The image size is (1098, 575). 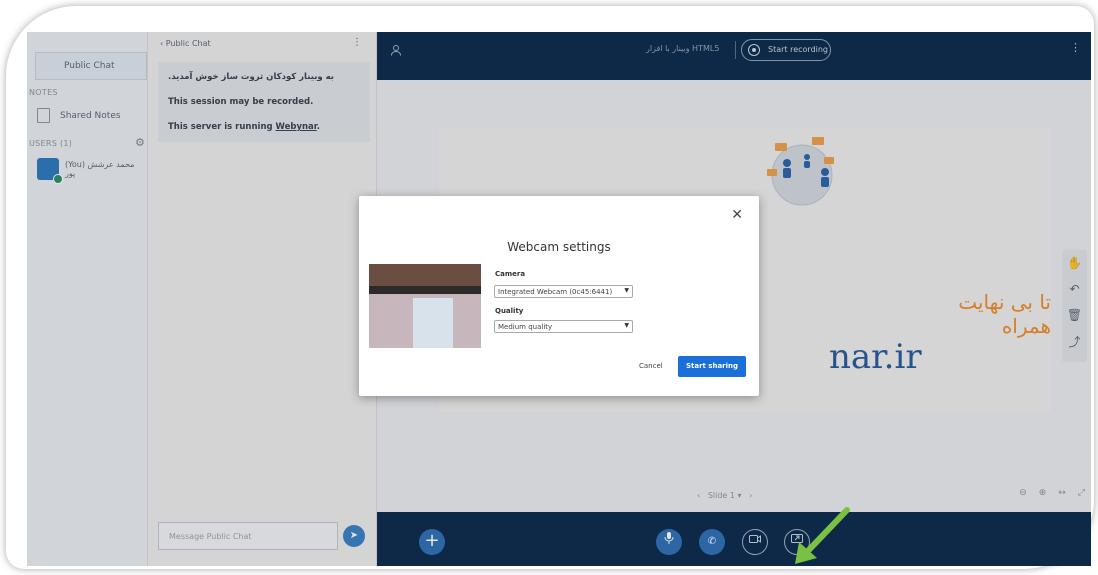 I want to click on preview-edge, so click(x=425, y=290).